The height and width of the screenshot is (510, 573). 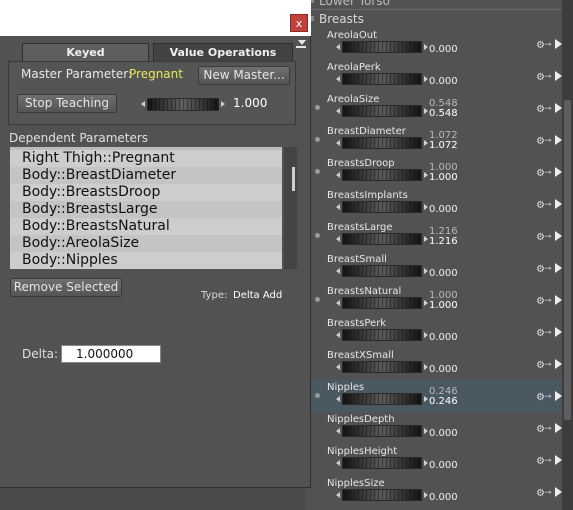 I want to click on parameter-row: NipplesHeight 0.000 ⚙ ⊸, so click(x=439, y=460).